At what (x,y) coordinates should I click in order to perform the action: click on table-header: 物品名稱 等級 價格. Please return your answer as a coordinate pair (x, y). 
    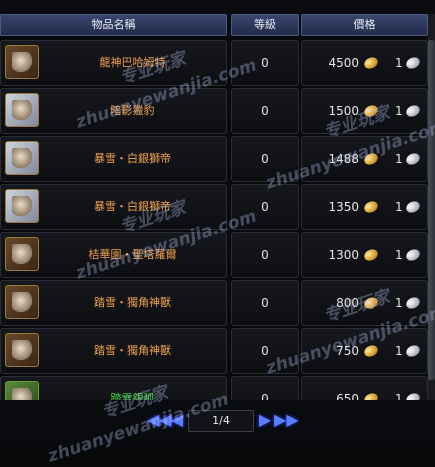
    Looking at the image, I should click on (217, 25).